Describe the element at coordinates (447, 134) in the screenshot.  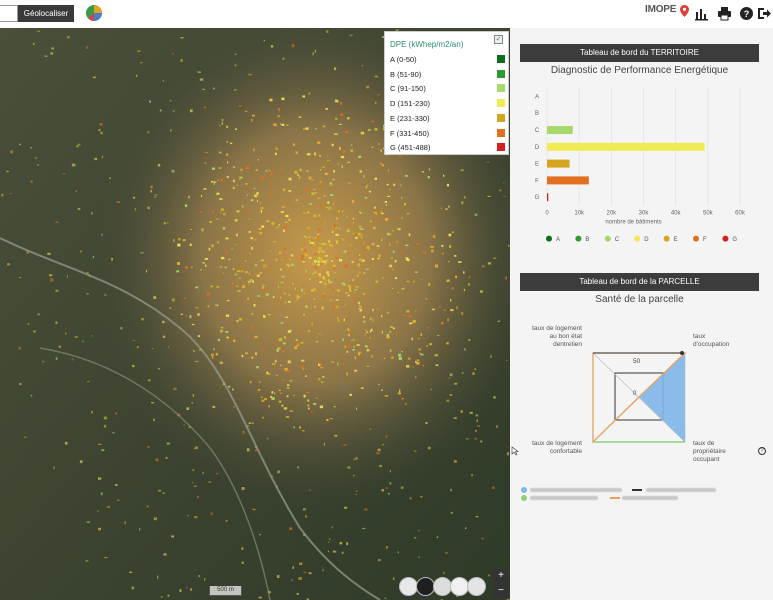
I see `legend-item: F (331-450)` at that location.